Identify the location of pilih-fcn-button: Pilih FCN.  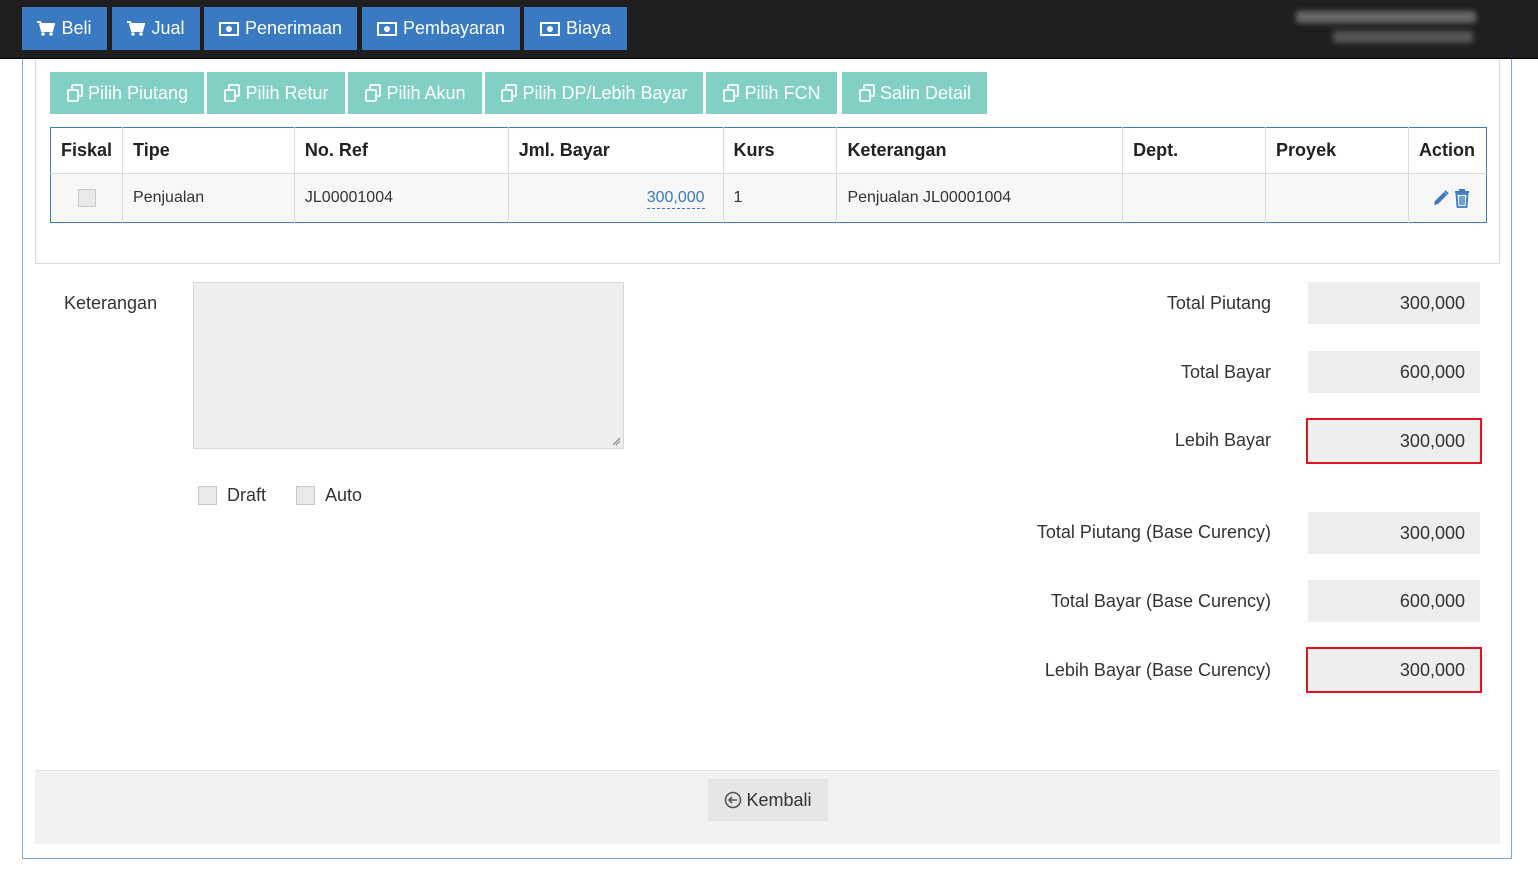
(771, 93).